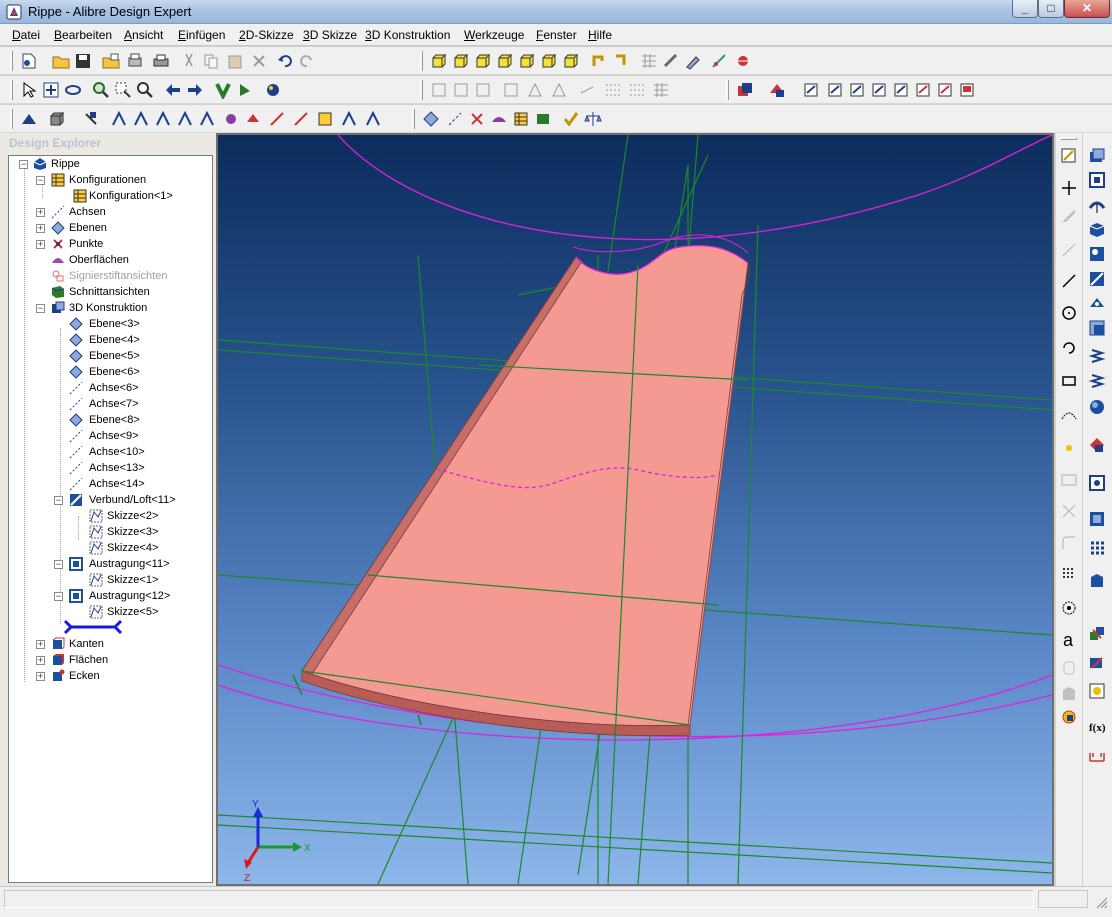  Describe the element at coordinates (1097, 381) in the screenshot. I see `coil-icon` at that location.